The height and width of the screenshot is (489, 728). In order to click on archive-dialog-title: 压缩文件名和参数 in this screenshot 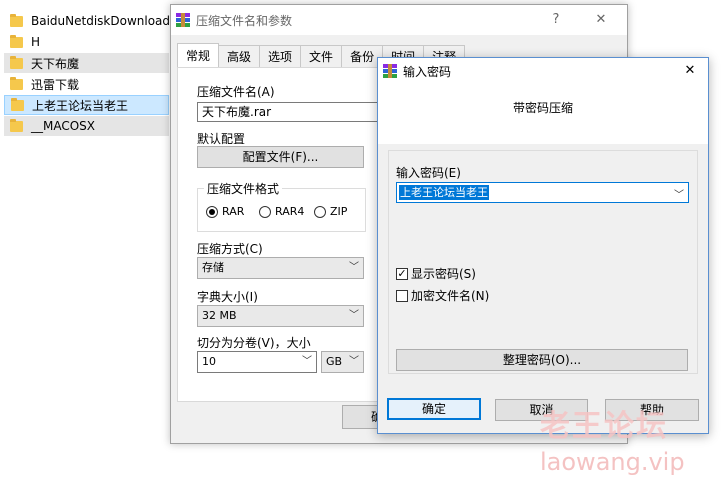, I will do `click(244, 20)`.